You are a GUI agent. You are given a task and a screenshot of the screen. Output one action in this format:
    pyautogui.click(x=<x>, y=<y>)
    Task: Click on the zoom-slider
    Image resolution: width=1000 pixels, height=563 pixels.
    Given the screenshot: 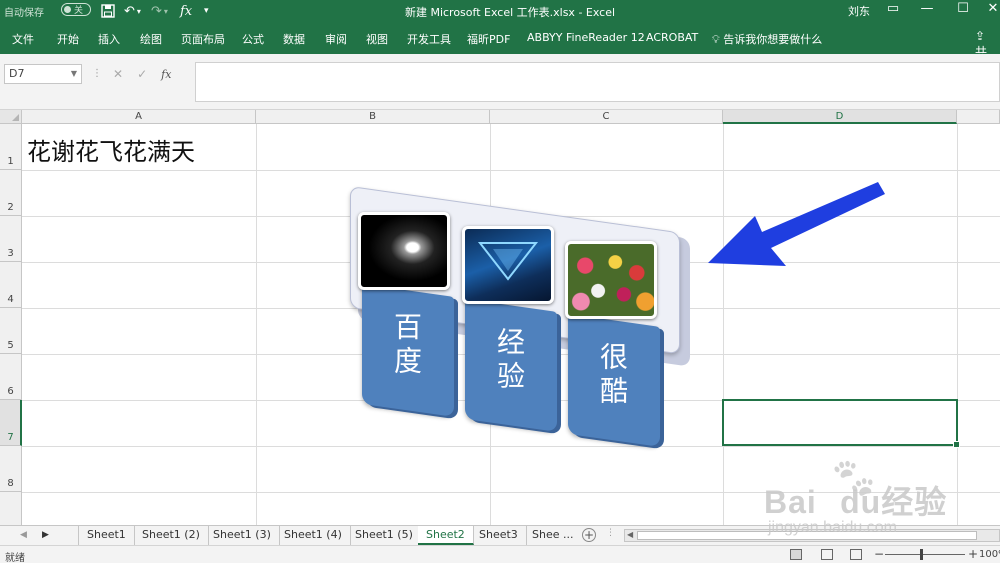 What is the action you would take?
    pyautogui.click(x=925, y=554)
    